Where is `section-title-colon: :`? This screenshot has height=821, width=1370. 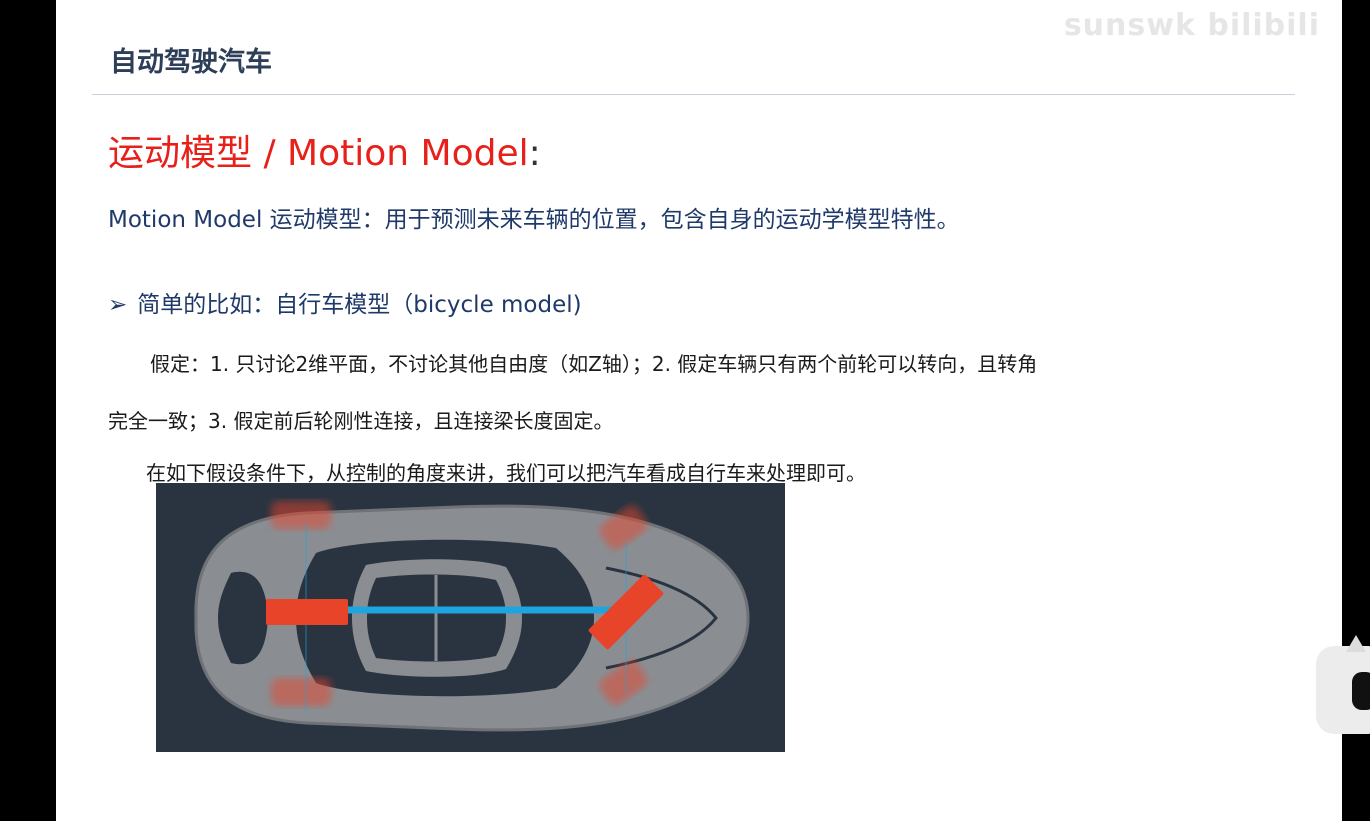 section-title-colon: : is located at coordinates (534, 153).